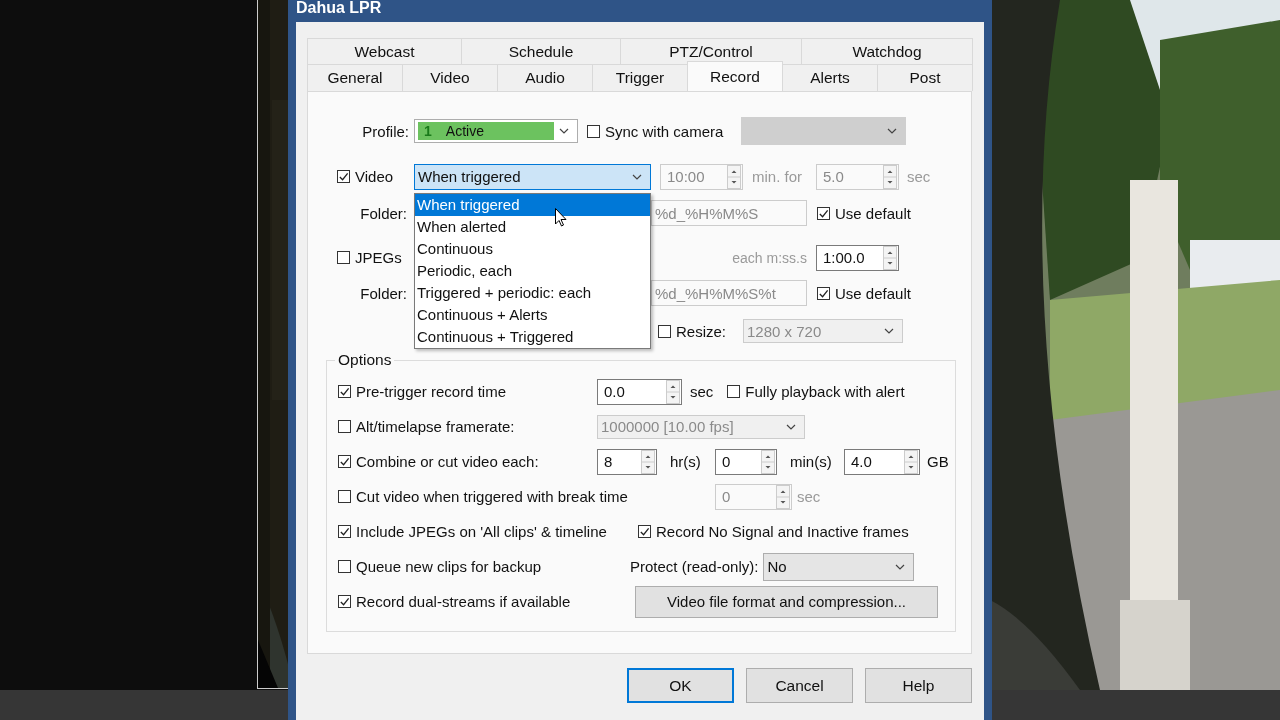 The width and height of the screenshot is (1280, 720). I want to click on spin-box: 0, so click(746, 461).